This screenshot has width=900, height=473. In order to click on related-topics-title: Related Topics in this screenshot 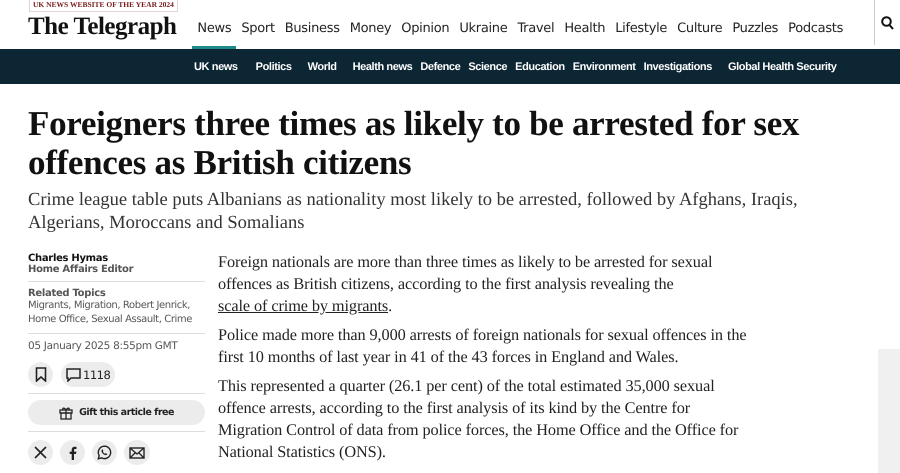, I will do `click(67, 293)`.